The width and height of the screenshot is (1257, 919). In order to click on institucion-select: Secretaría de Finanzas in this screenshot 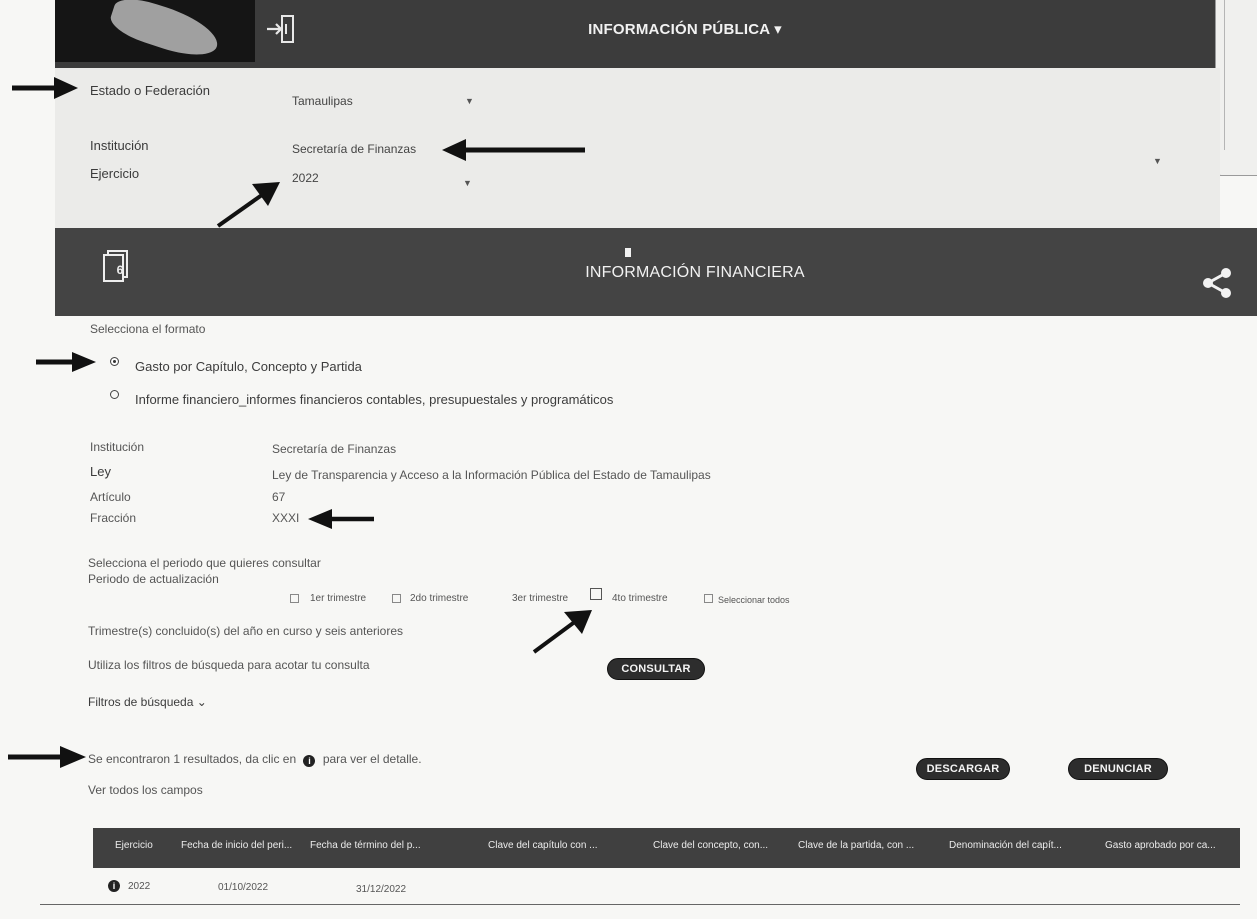, I will do `click(354, 149)`.